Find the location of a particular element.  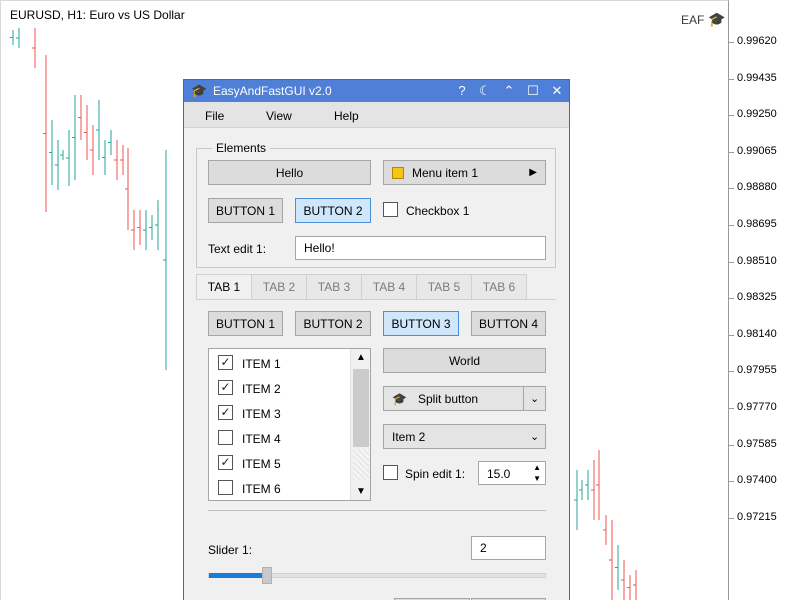

button-2: BUTTON 2 is located at coordinates (333, 210).